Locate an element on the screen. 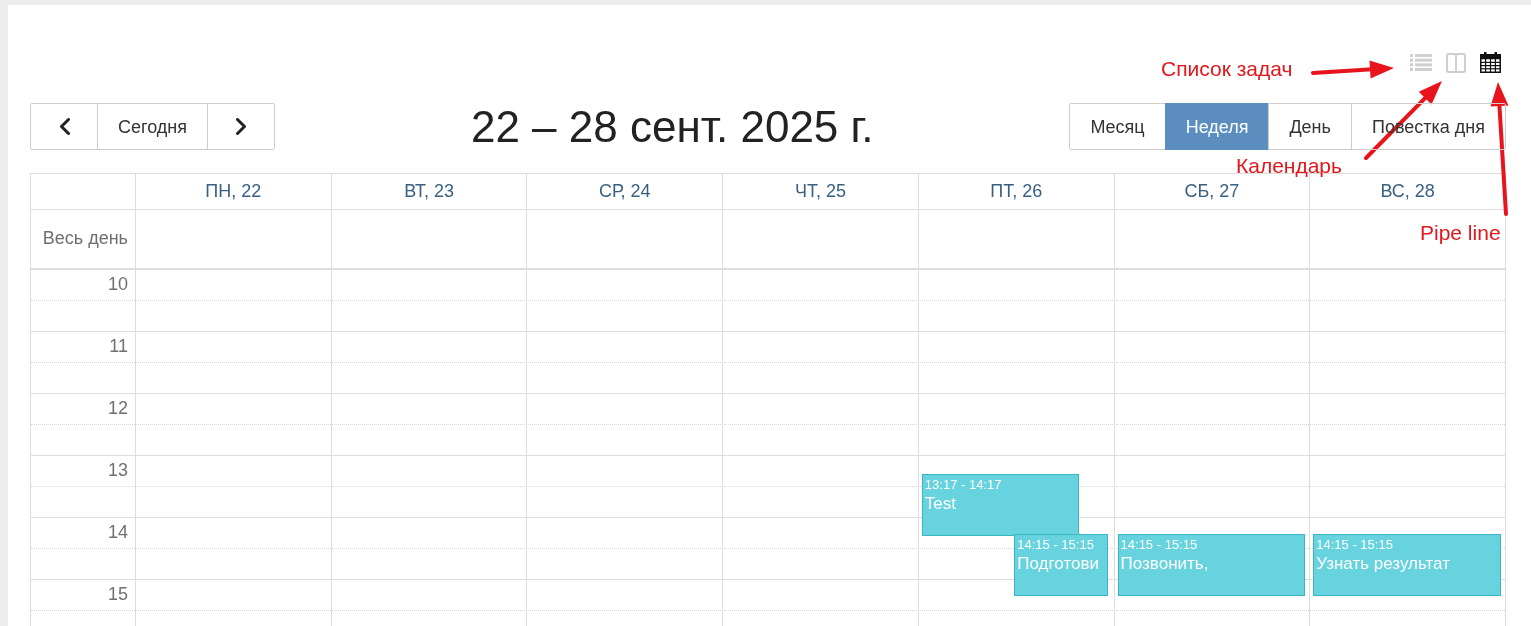  day-header: ПН, 22 is located at coordinates (233, 191).